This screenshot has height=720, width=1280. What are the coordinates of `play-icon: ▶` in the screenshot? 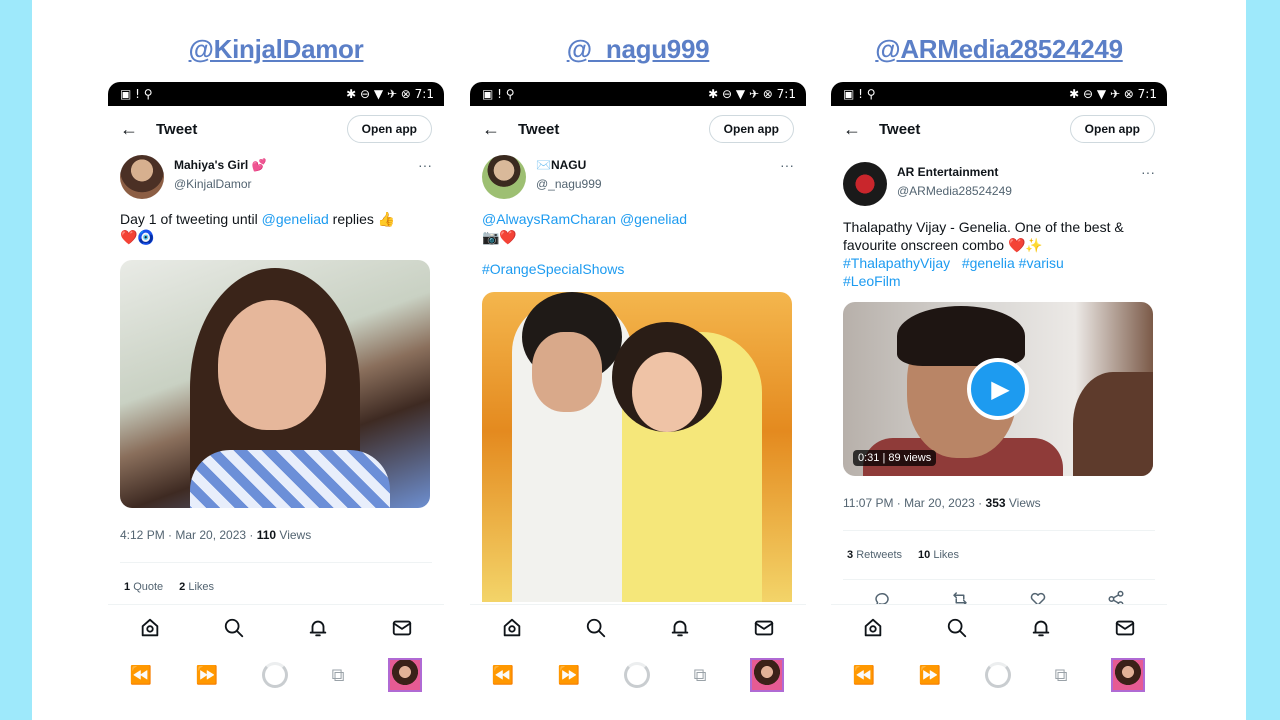 It's located at (998, 389).